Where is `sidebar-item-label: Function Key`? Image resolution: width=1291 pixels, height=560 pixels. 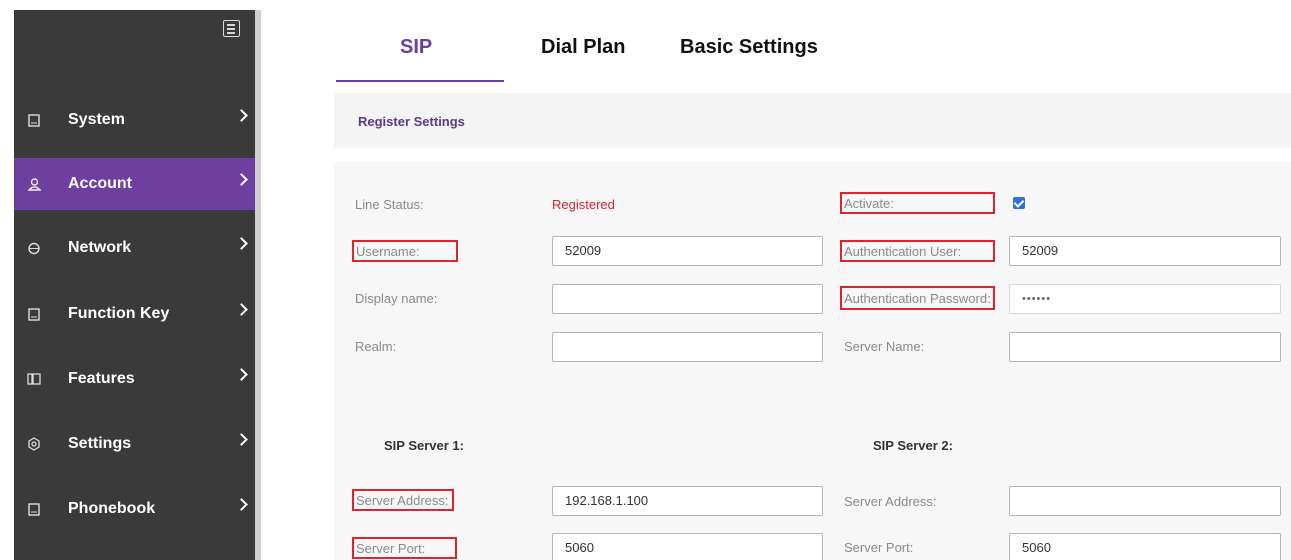 sidebar-item-label: Function Key is located at coordinates (119, 313).